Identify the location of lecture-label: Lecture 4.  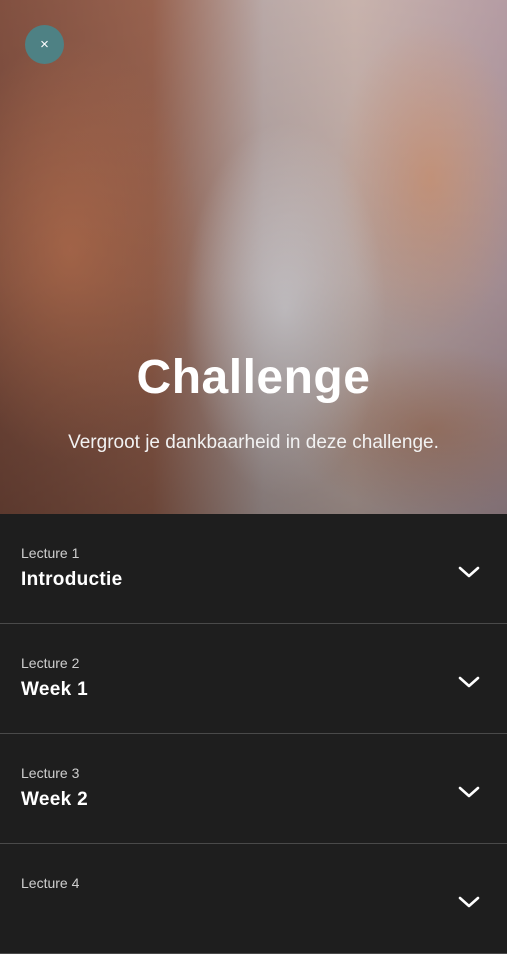
(50, 883).